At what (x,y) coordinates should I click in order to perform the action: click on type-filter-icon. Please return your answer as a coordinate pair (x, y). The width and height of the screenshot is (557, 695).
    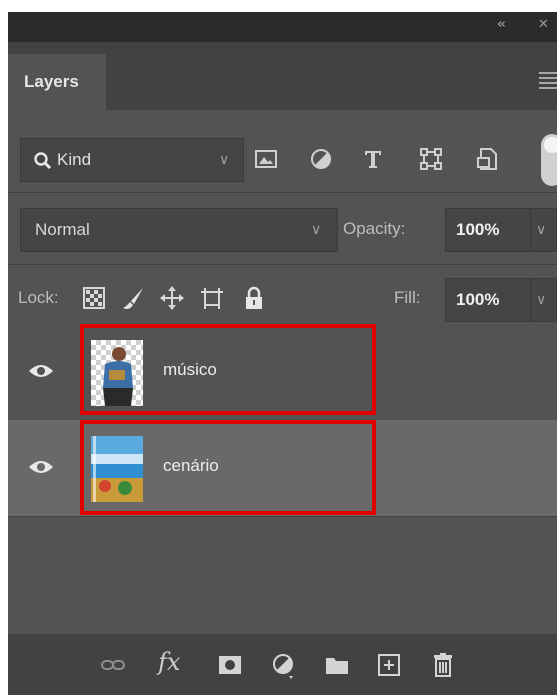
    Looking at the image, I should click on (373, 159).